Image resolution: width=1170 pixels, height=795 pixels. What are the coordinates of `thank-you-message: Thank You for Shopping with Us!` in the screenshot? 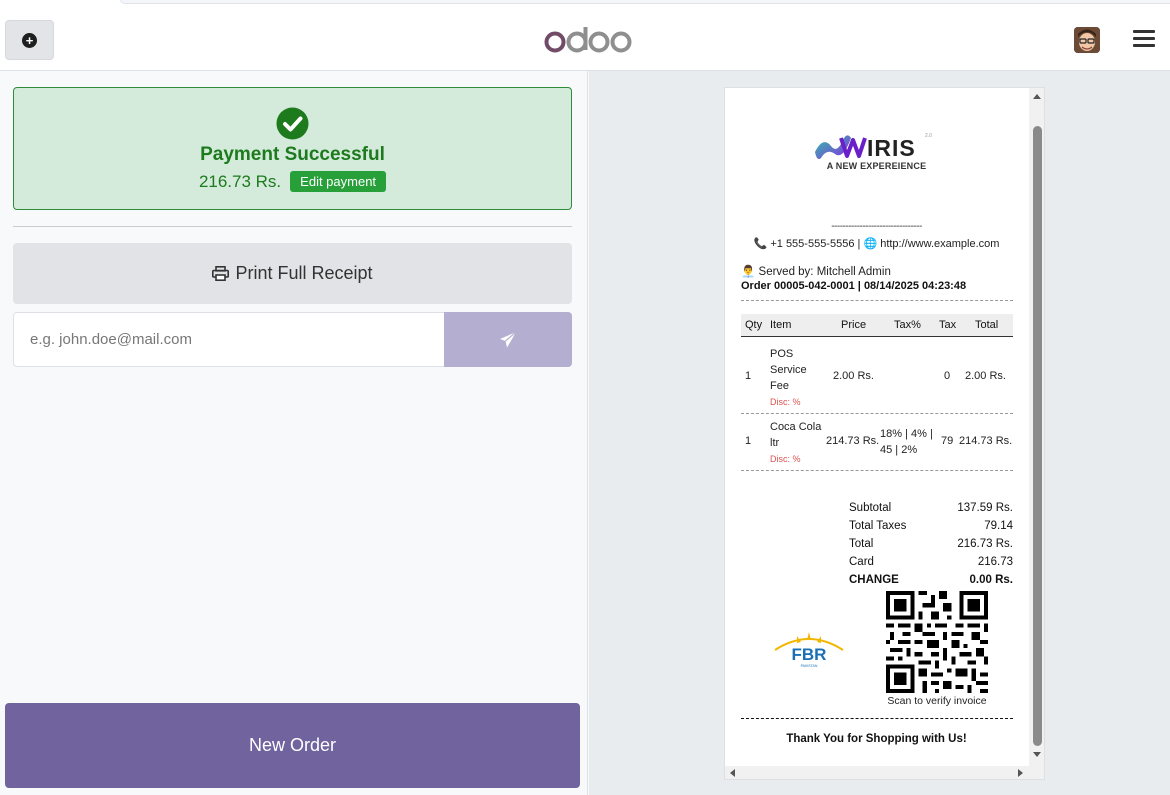 It's located at (876, 739).